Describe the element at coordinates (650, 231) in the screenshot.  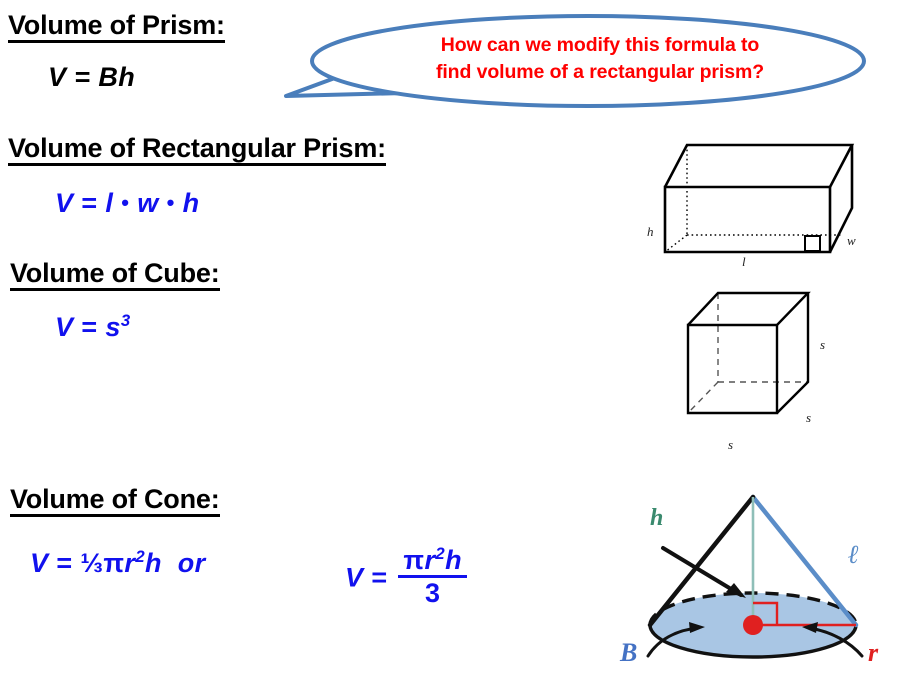
I see `prism-label-height: h` at that location.